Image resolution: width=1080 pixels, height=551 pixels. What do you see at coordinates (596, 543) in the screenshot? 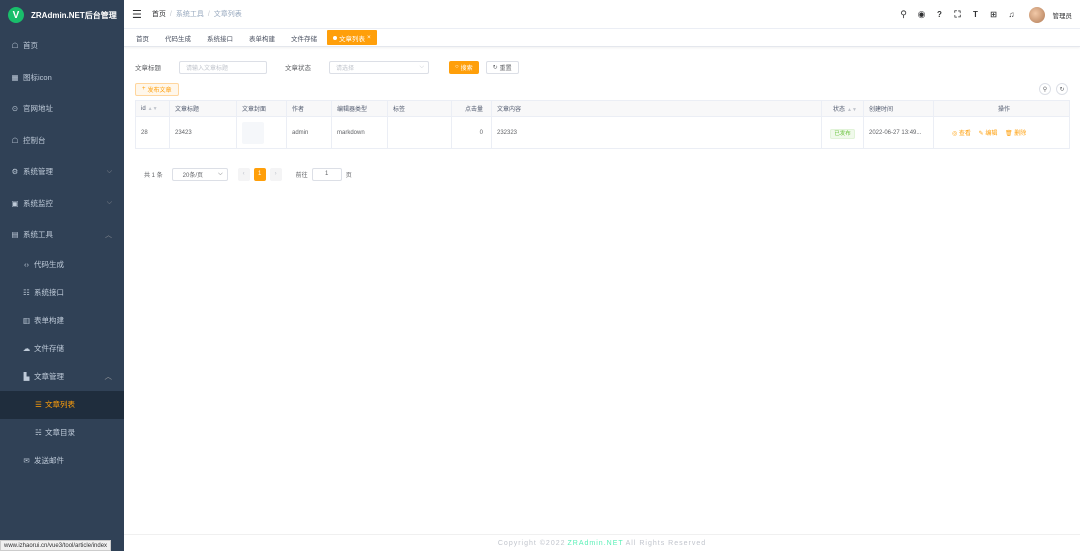
I see `footer-brand: ZRAdmin.NET` at bounding box center [596, 543].